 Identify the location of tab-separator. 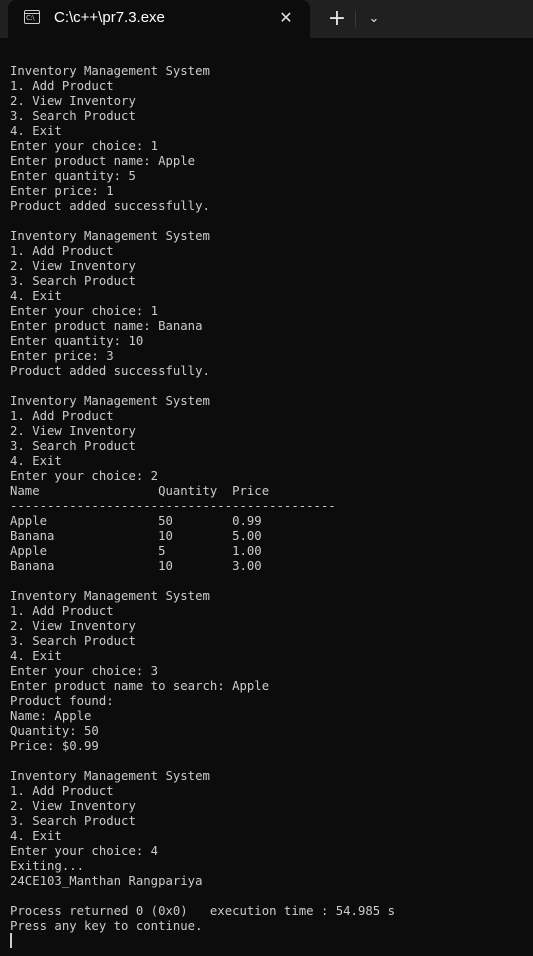
(355, 19).